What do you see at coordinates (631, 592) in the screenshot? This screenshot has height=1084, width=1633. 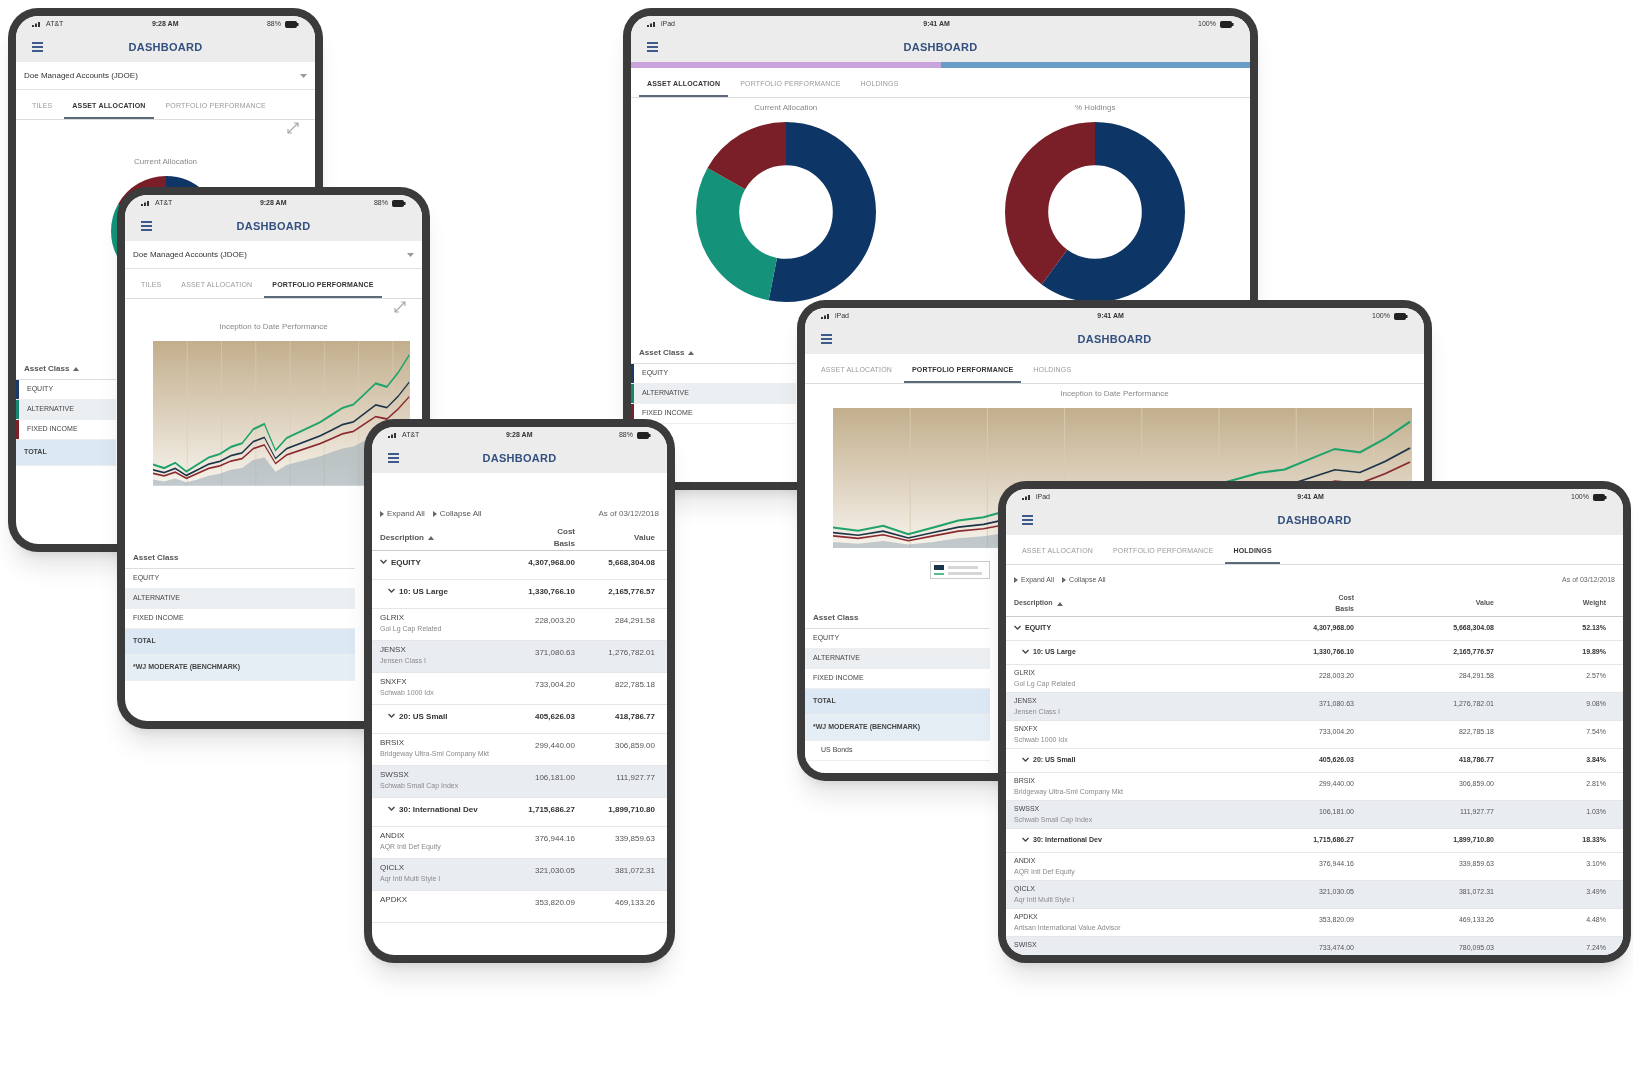 I see `table-cell-text: 2,165,776.57` at bounding box center [631, 592].